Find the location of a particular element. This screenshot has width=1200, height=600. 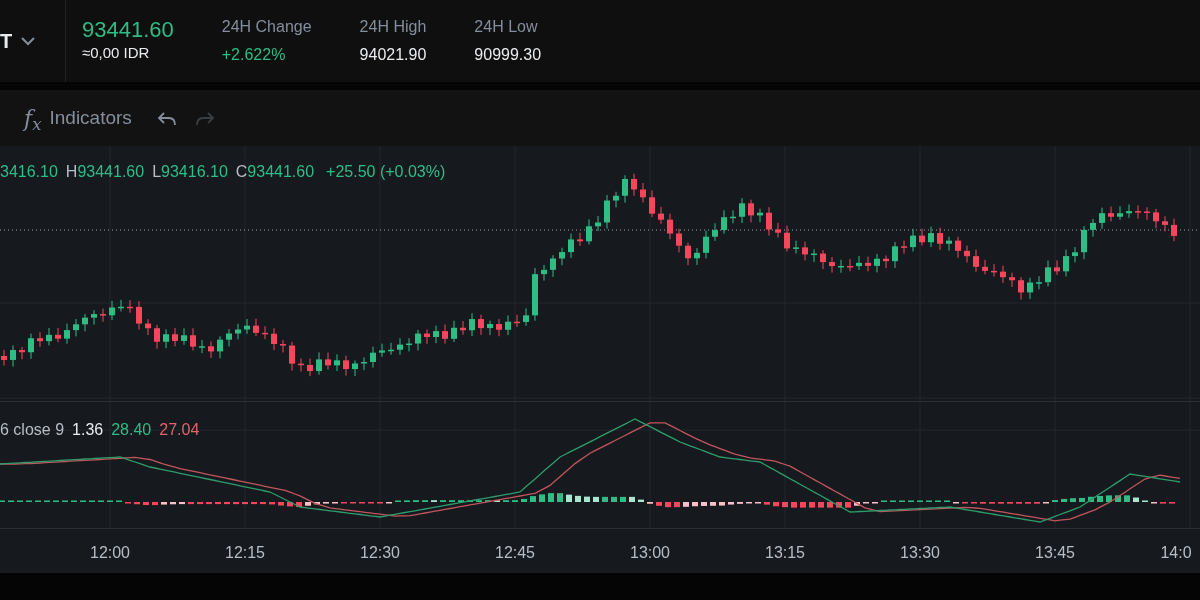

stat-label: 24H High is located at coordinates (393, 27).